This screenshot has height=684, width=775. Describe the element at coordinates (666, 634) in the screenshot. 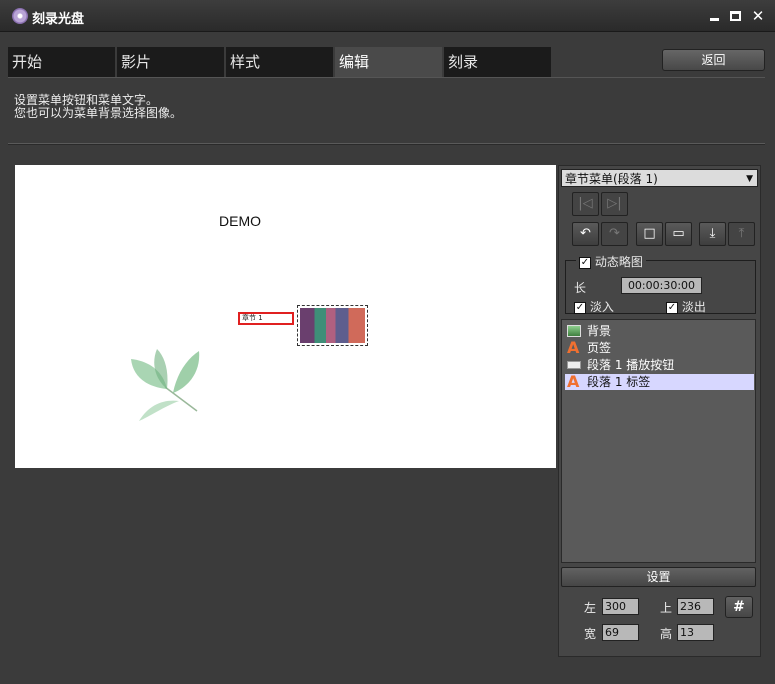

I see `height-label: 高` at that location.